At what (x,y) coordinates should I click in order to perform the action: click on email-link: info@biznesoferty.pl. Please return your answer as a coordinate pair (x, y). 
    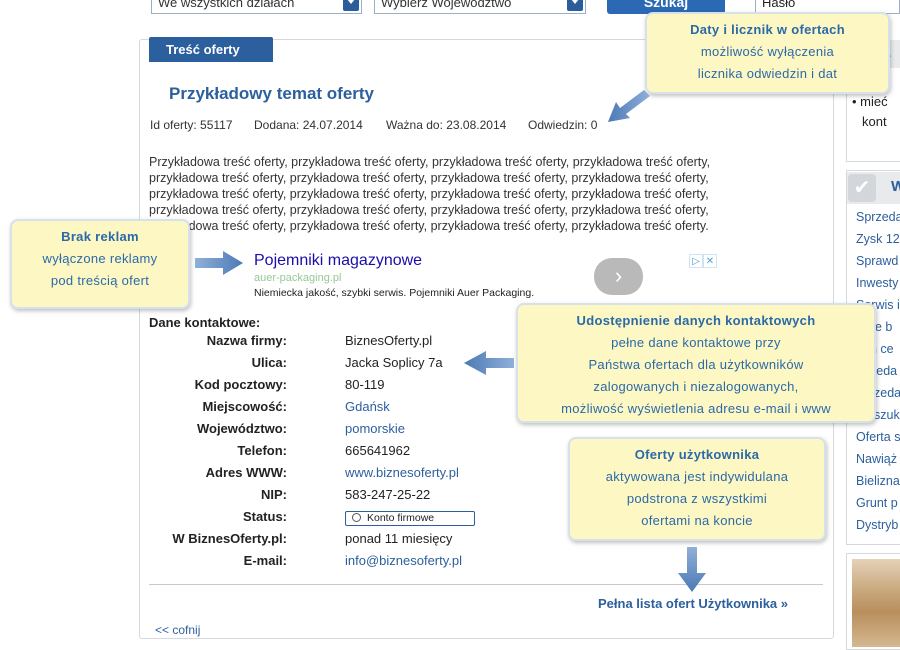
    Looking at the image, I should click on (403, 560).